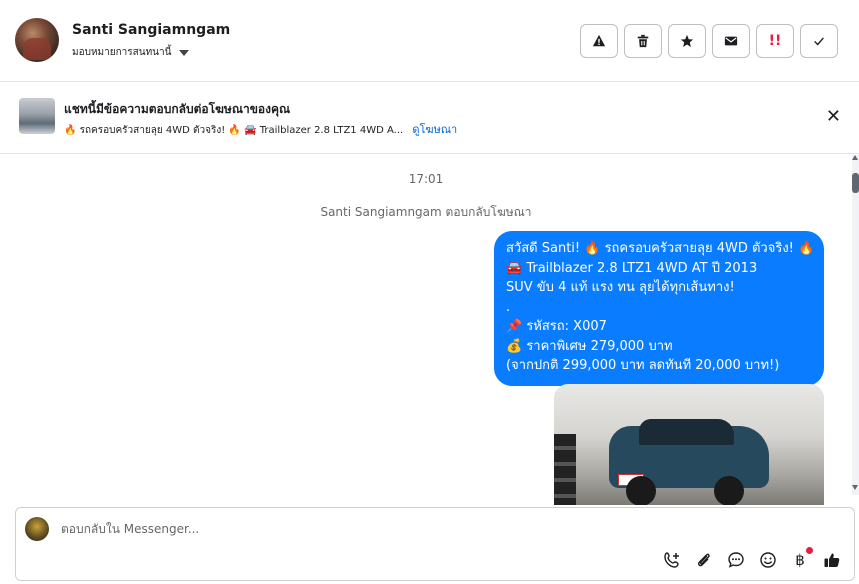  What do you see at coordinates (686, 432) in the screenshot?
I see `car-windshield` at bounding box center [686, 432].